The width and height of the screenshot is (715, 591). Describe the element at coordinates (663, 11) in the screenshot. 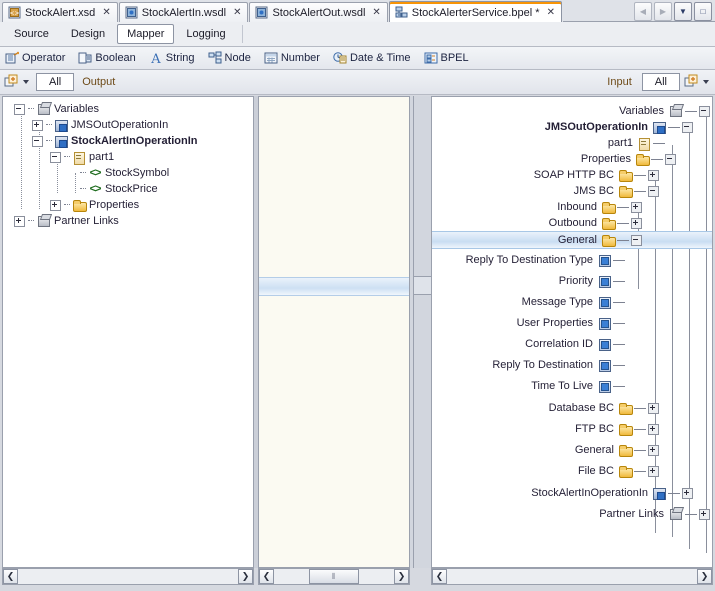

I see `scroll-tabs-right-button: ▶` at that location.